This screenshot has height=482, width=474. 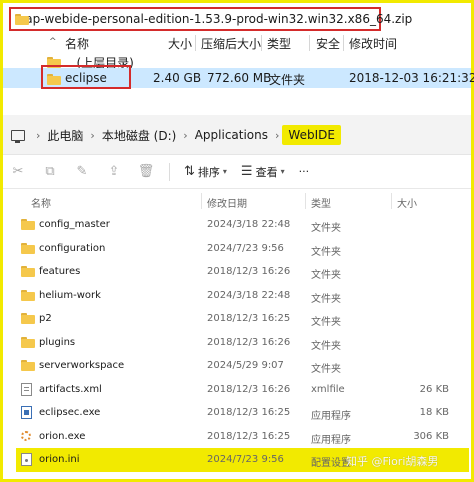 I want to click on file-row: plugins 2018/12/3 16:26 文件夹, so click(x=237, y=343).